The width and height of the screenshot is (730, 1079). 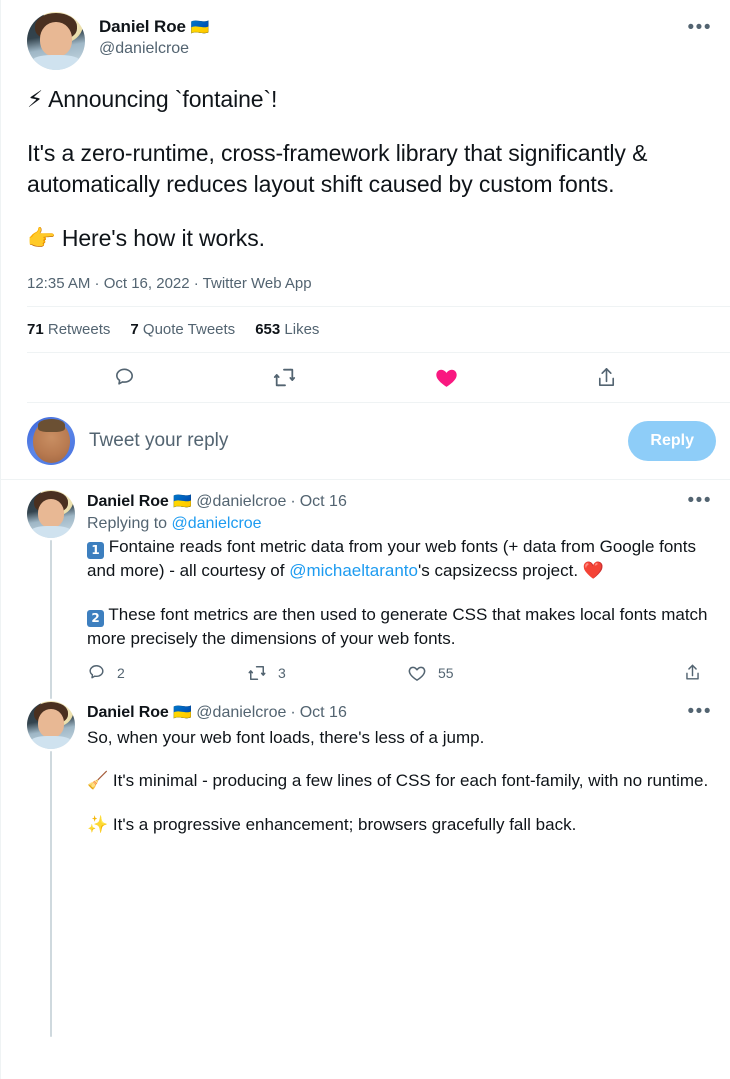 I want to click on number-badge-1: 1, so click(x=95, y=551).